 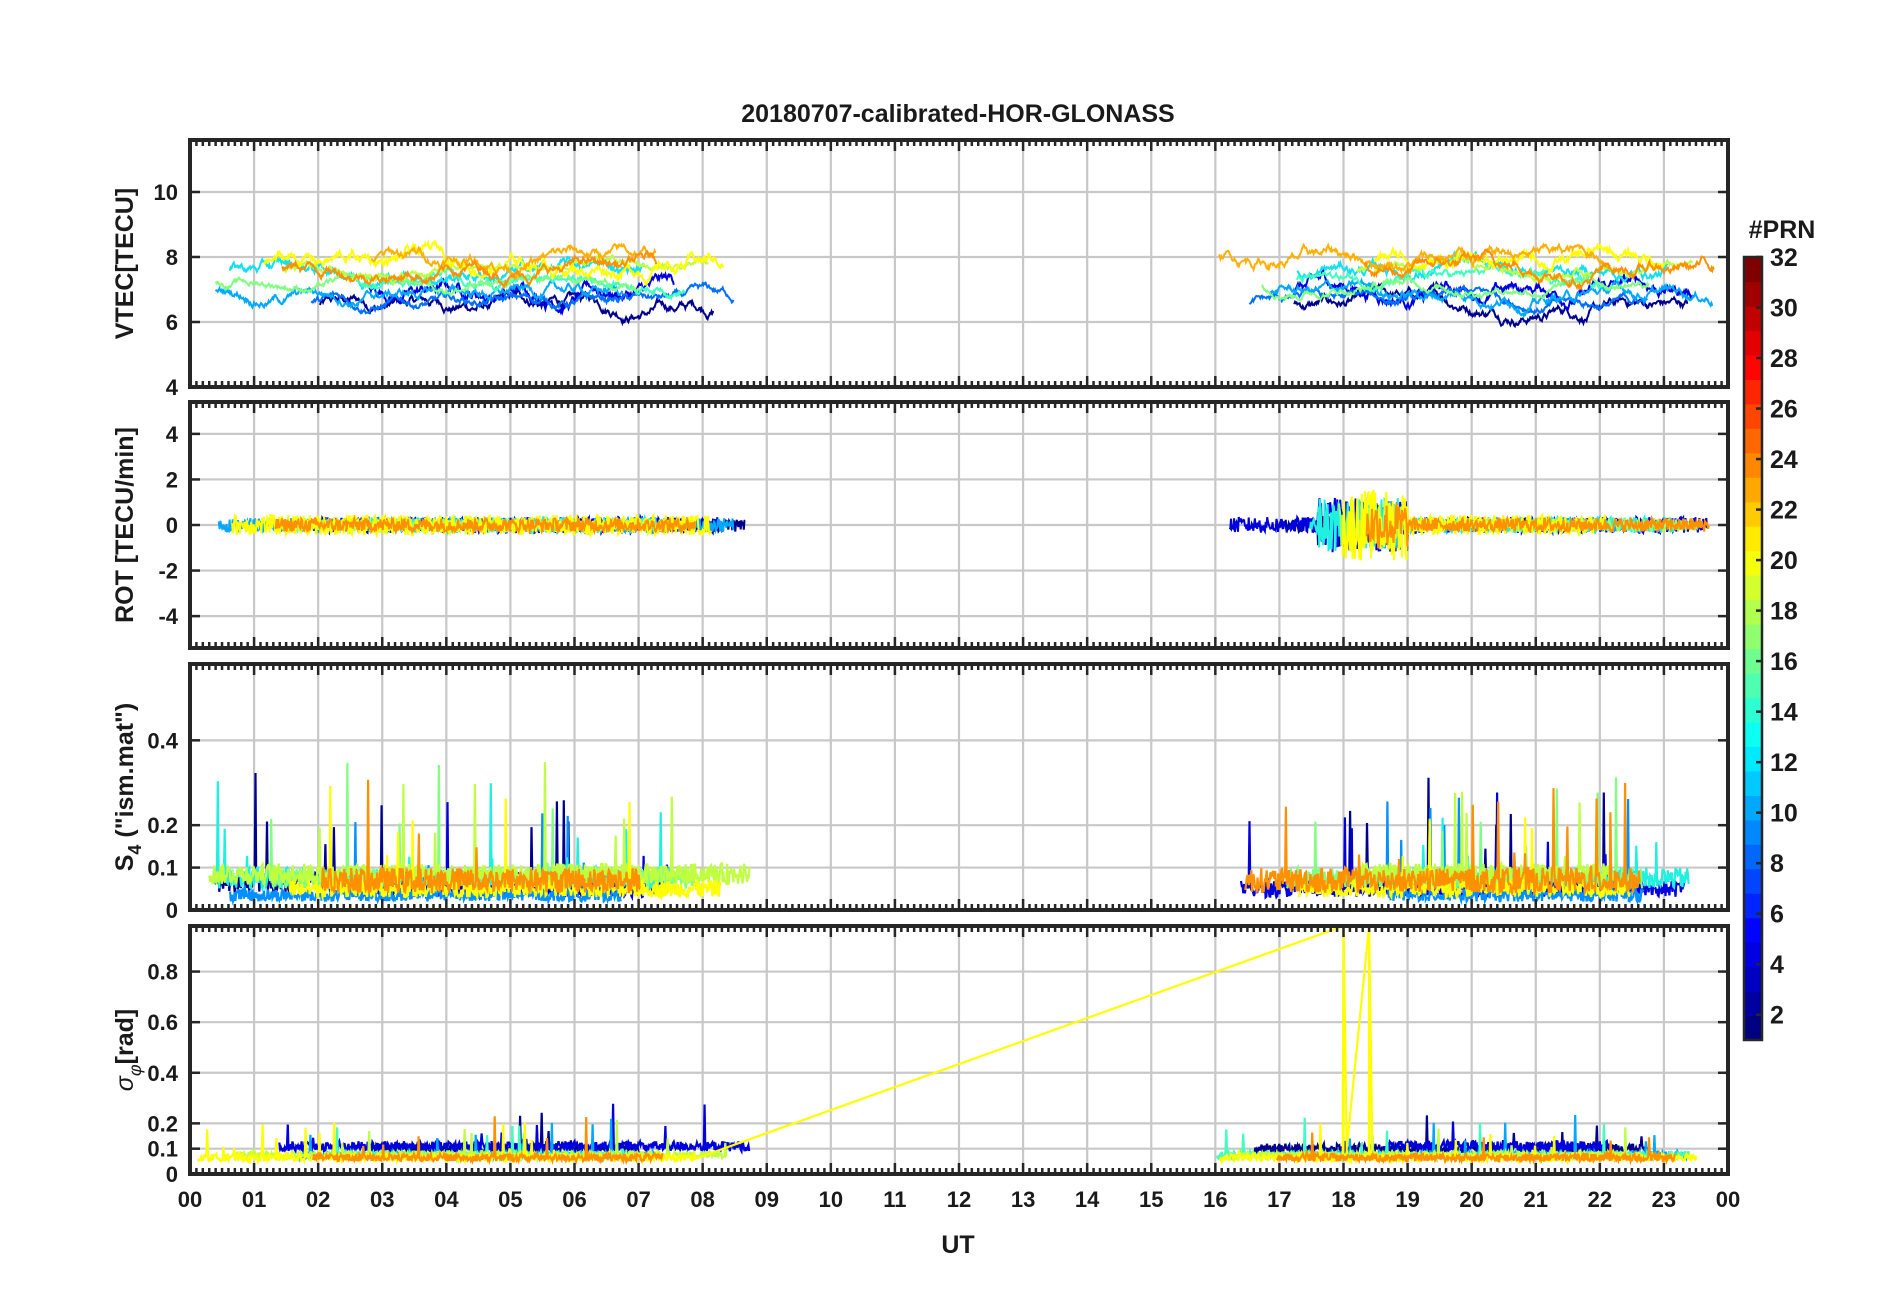 What do you see at coordinates (1407, 1199) in the screenshot?
I see `x-tick-label: 19` at bounding box center [1407, 1199].